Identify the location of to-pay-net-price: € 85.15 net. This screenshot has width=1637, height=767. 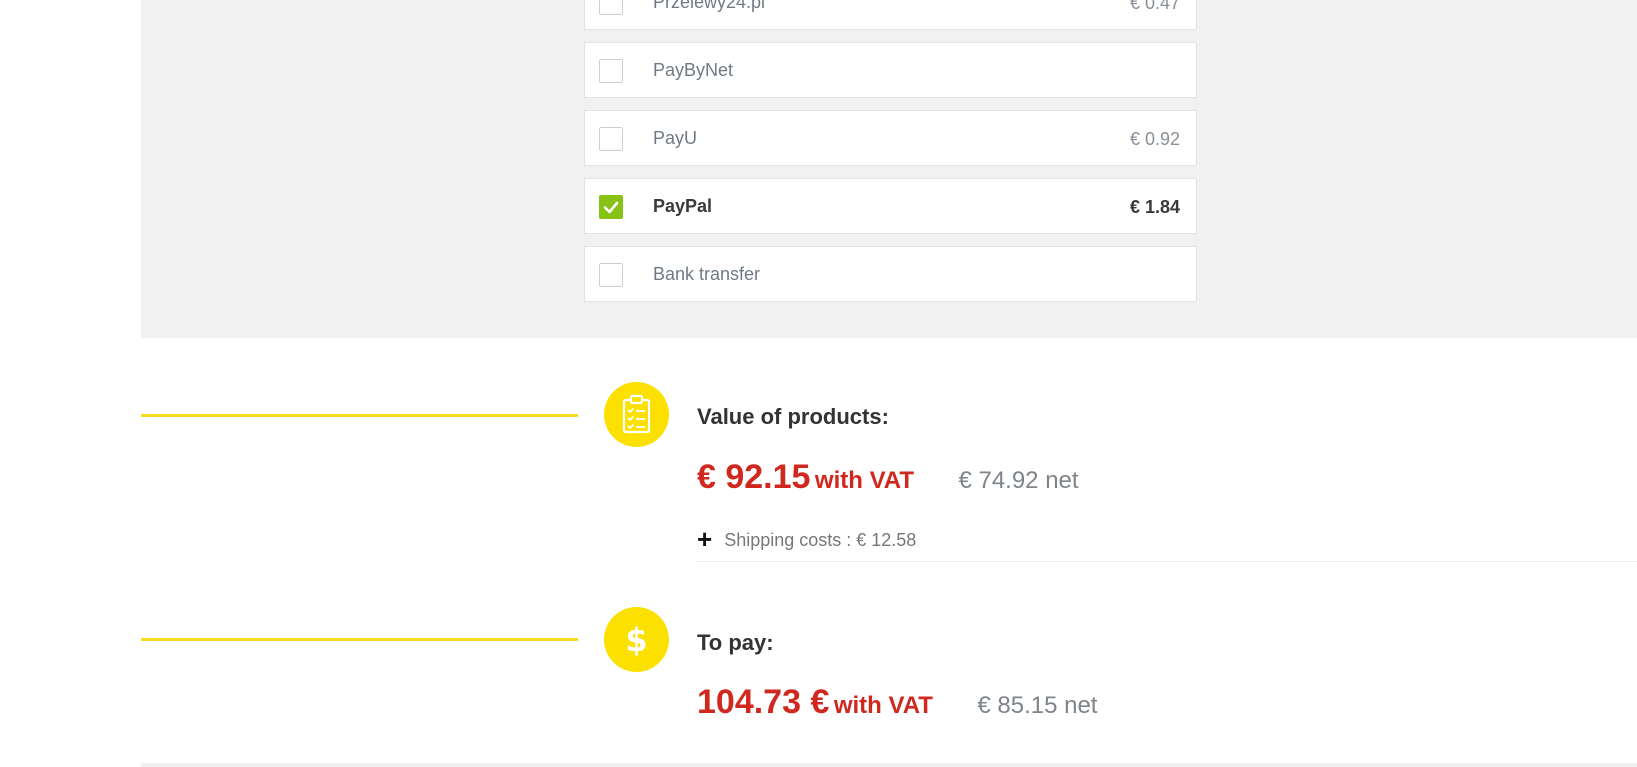
(1037, 705).